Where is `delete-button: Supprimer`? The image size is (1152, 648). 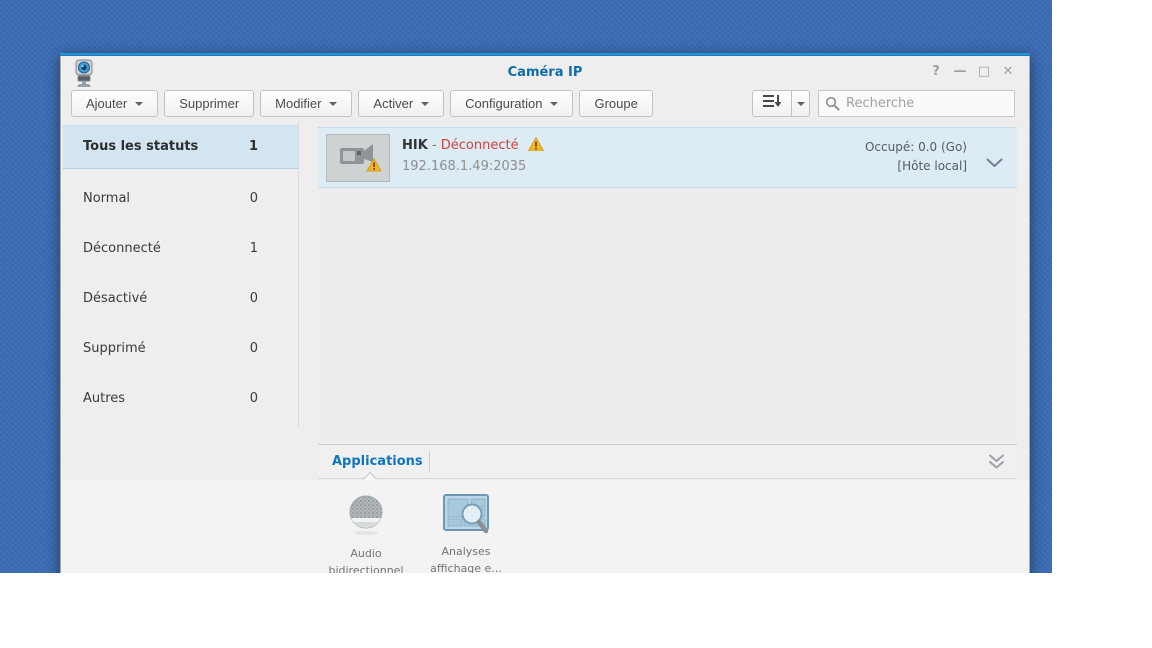 delete-button: Supprimer is located at coordinates (209, 103).